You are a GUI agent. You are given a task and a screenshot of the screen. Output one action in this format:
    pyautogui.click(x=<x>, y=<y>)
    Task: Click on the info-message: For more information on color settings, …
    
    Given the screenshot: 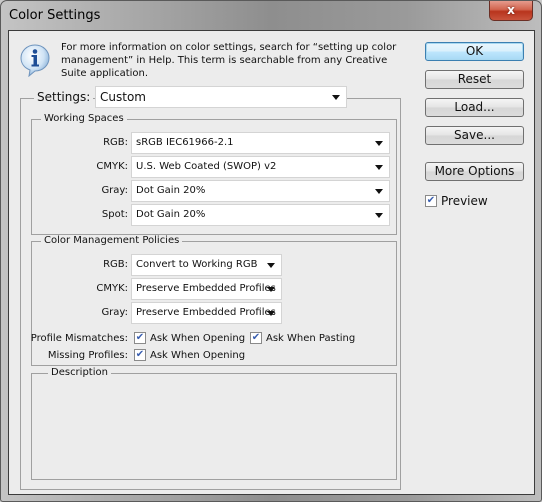 What is the action you would take?
    pyautogui.click(x=229, y=60)
    